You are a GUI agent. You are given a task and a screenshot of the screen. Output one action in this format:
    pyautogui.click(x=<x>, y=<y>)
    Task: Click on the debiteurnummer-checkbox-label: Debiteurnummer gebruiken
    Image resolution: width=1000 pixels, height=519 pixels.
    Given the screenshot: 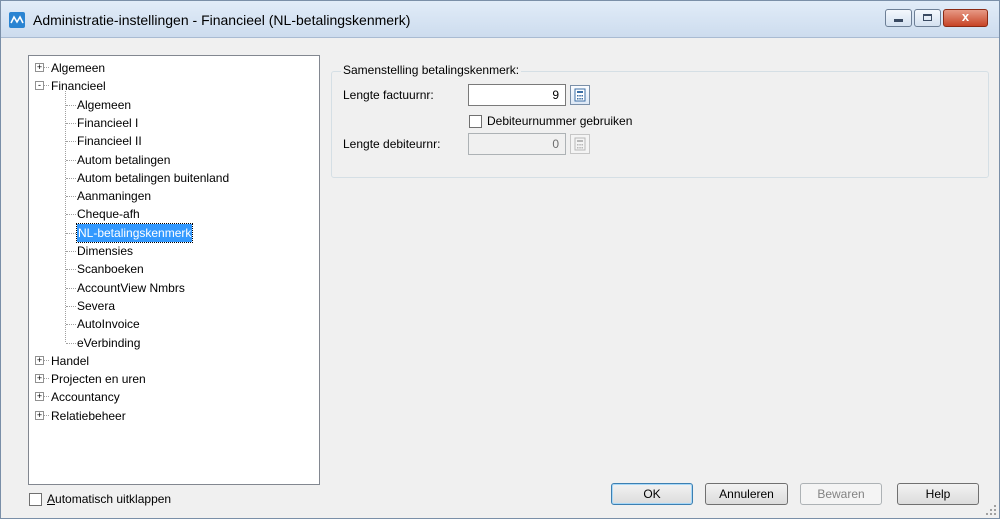 What is the action you would take?
    pyautogui.click(x=559, y=121)
    